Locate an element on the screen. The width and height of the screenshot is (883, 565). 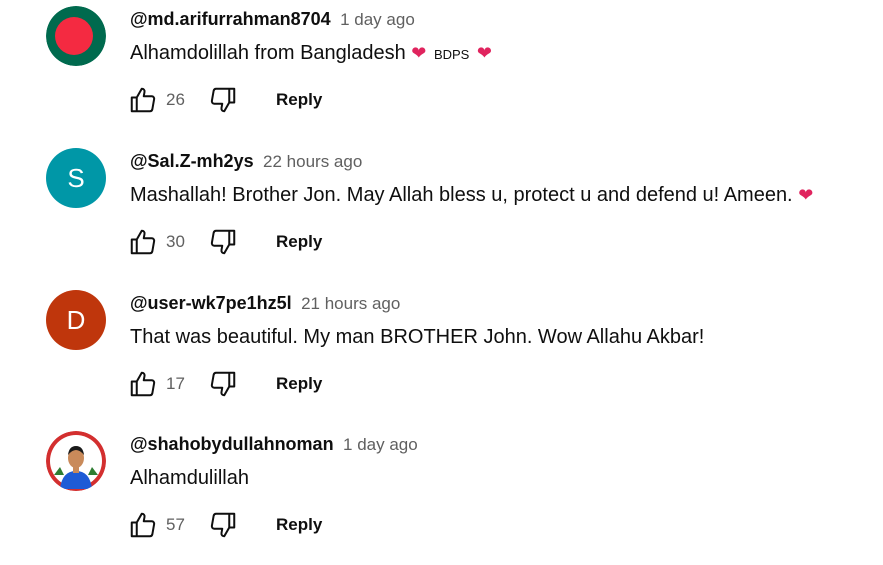
comment-body: Alhamdolillah from Bangladesh is located at coordinates (268, 53).